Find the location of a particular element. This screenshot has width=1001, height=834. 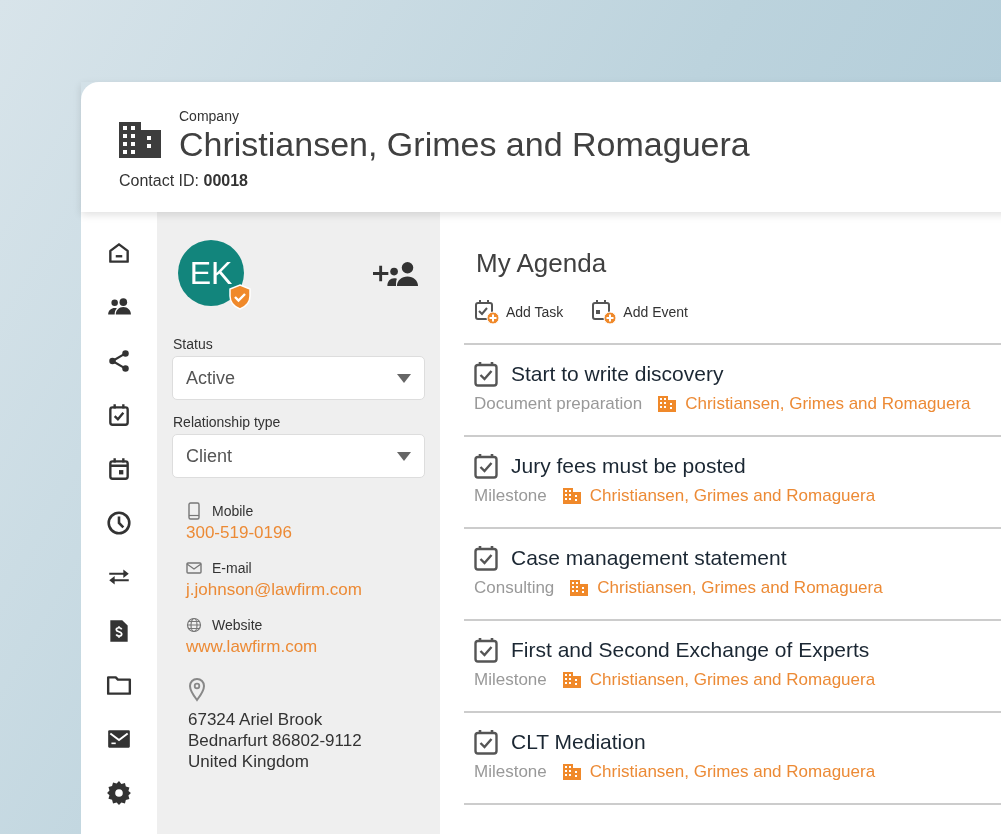

calendar-plus-icon is located at coordinates (604, 312).